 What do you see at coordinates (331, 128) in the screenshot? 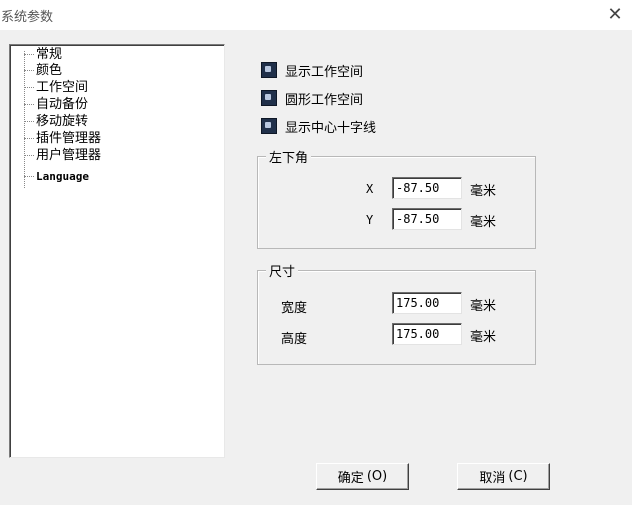
I see `option-label: 显示中心十字线` at bounding box center [331, 128].